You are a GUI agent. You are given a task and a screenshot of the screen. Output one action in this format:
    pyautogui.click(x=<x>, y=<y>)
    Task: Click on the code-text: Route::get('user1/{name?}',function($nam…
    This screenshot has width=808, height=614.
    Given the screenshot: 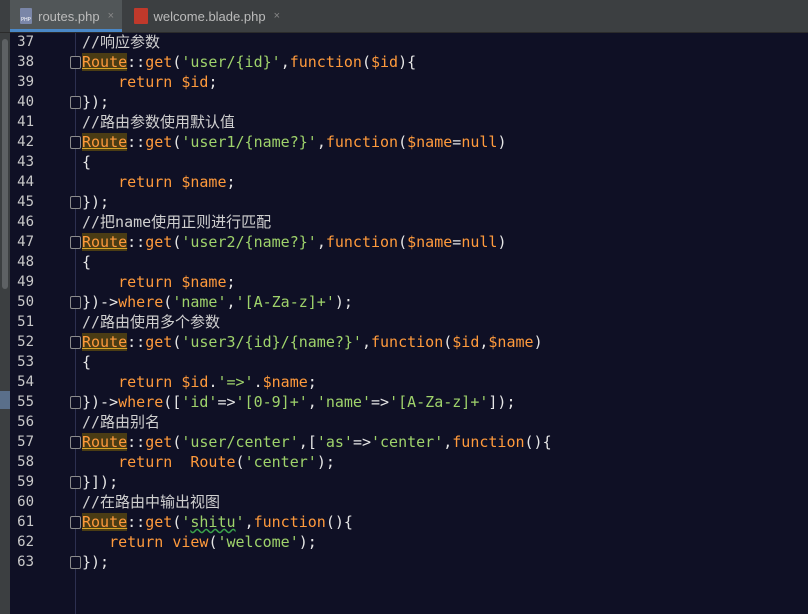 What is the action you would take?
    pyautogui.click(x=294, y=142)
    